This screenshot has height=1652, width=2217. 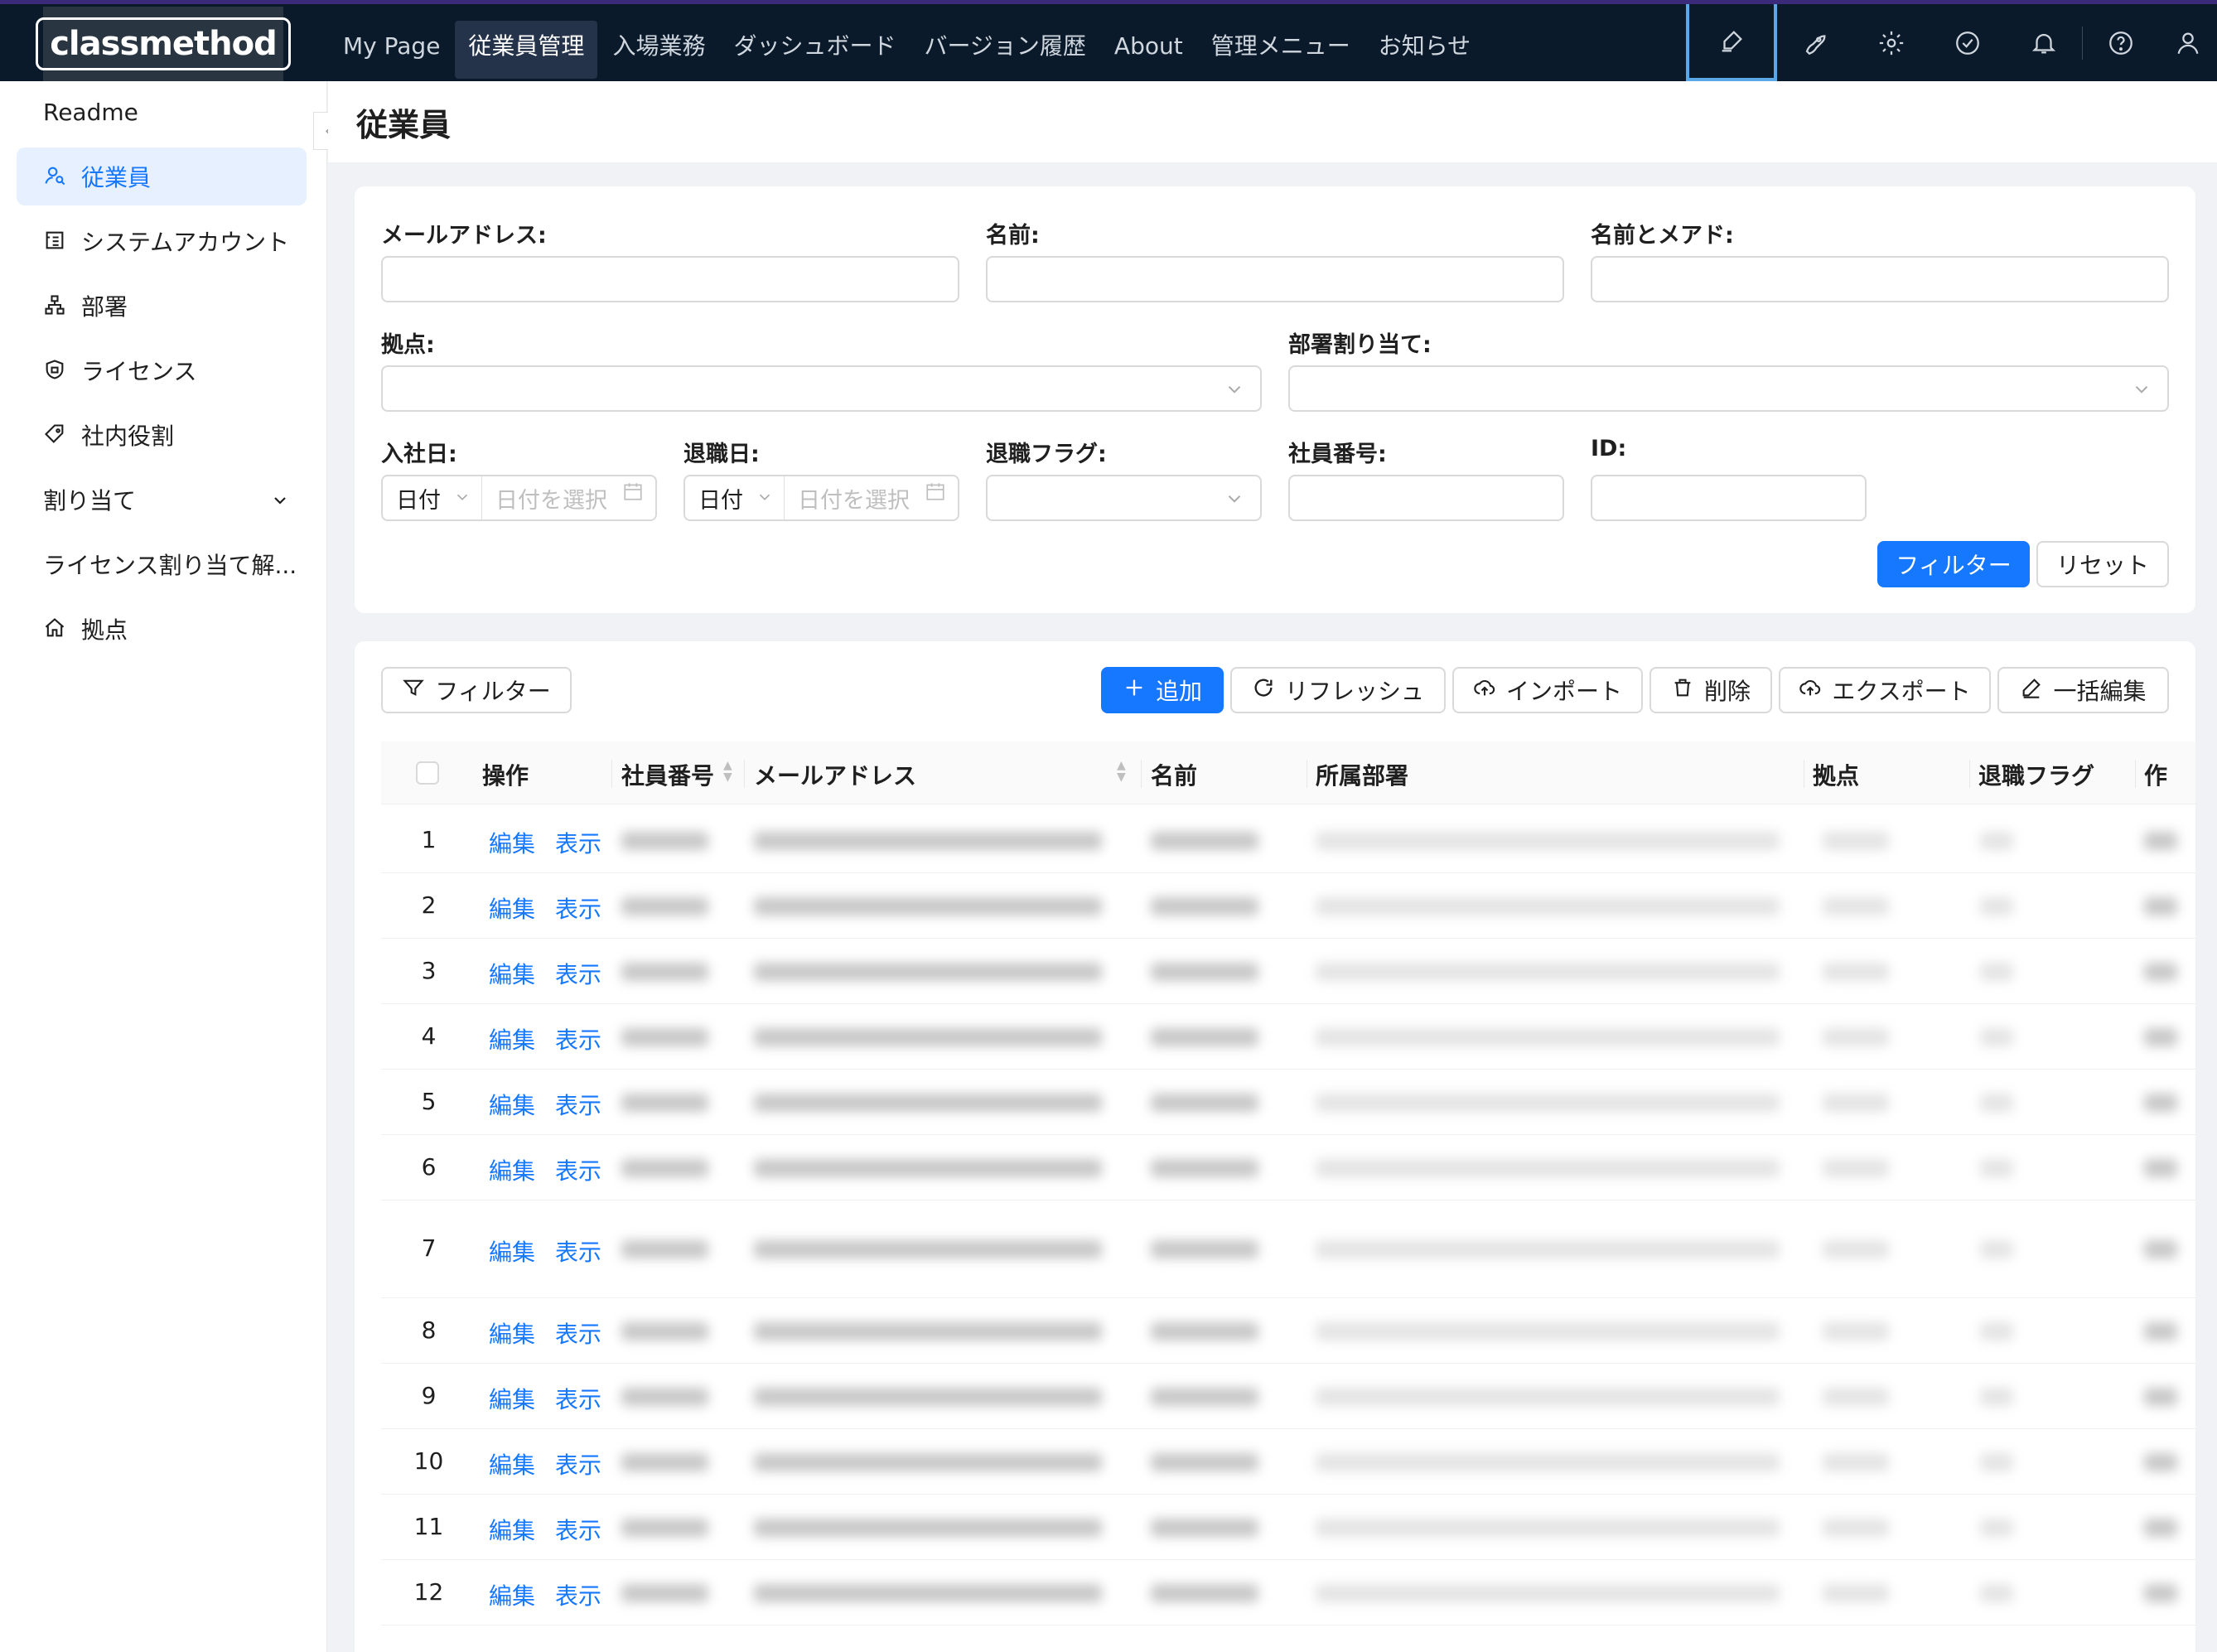 I want to click on bulk-edit-button: 一括編集, so click(x=2083, y=690).